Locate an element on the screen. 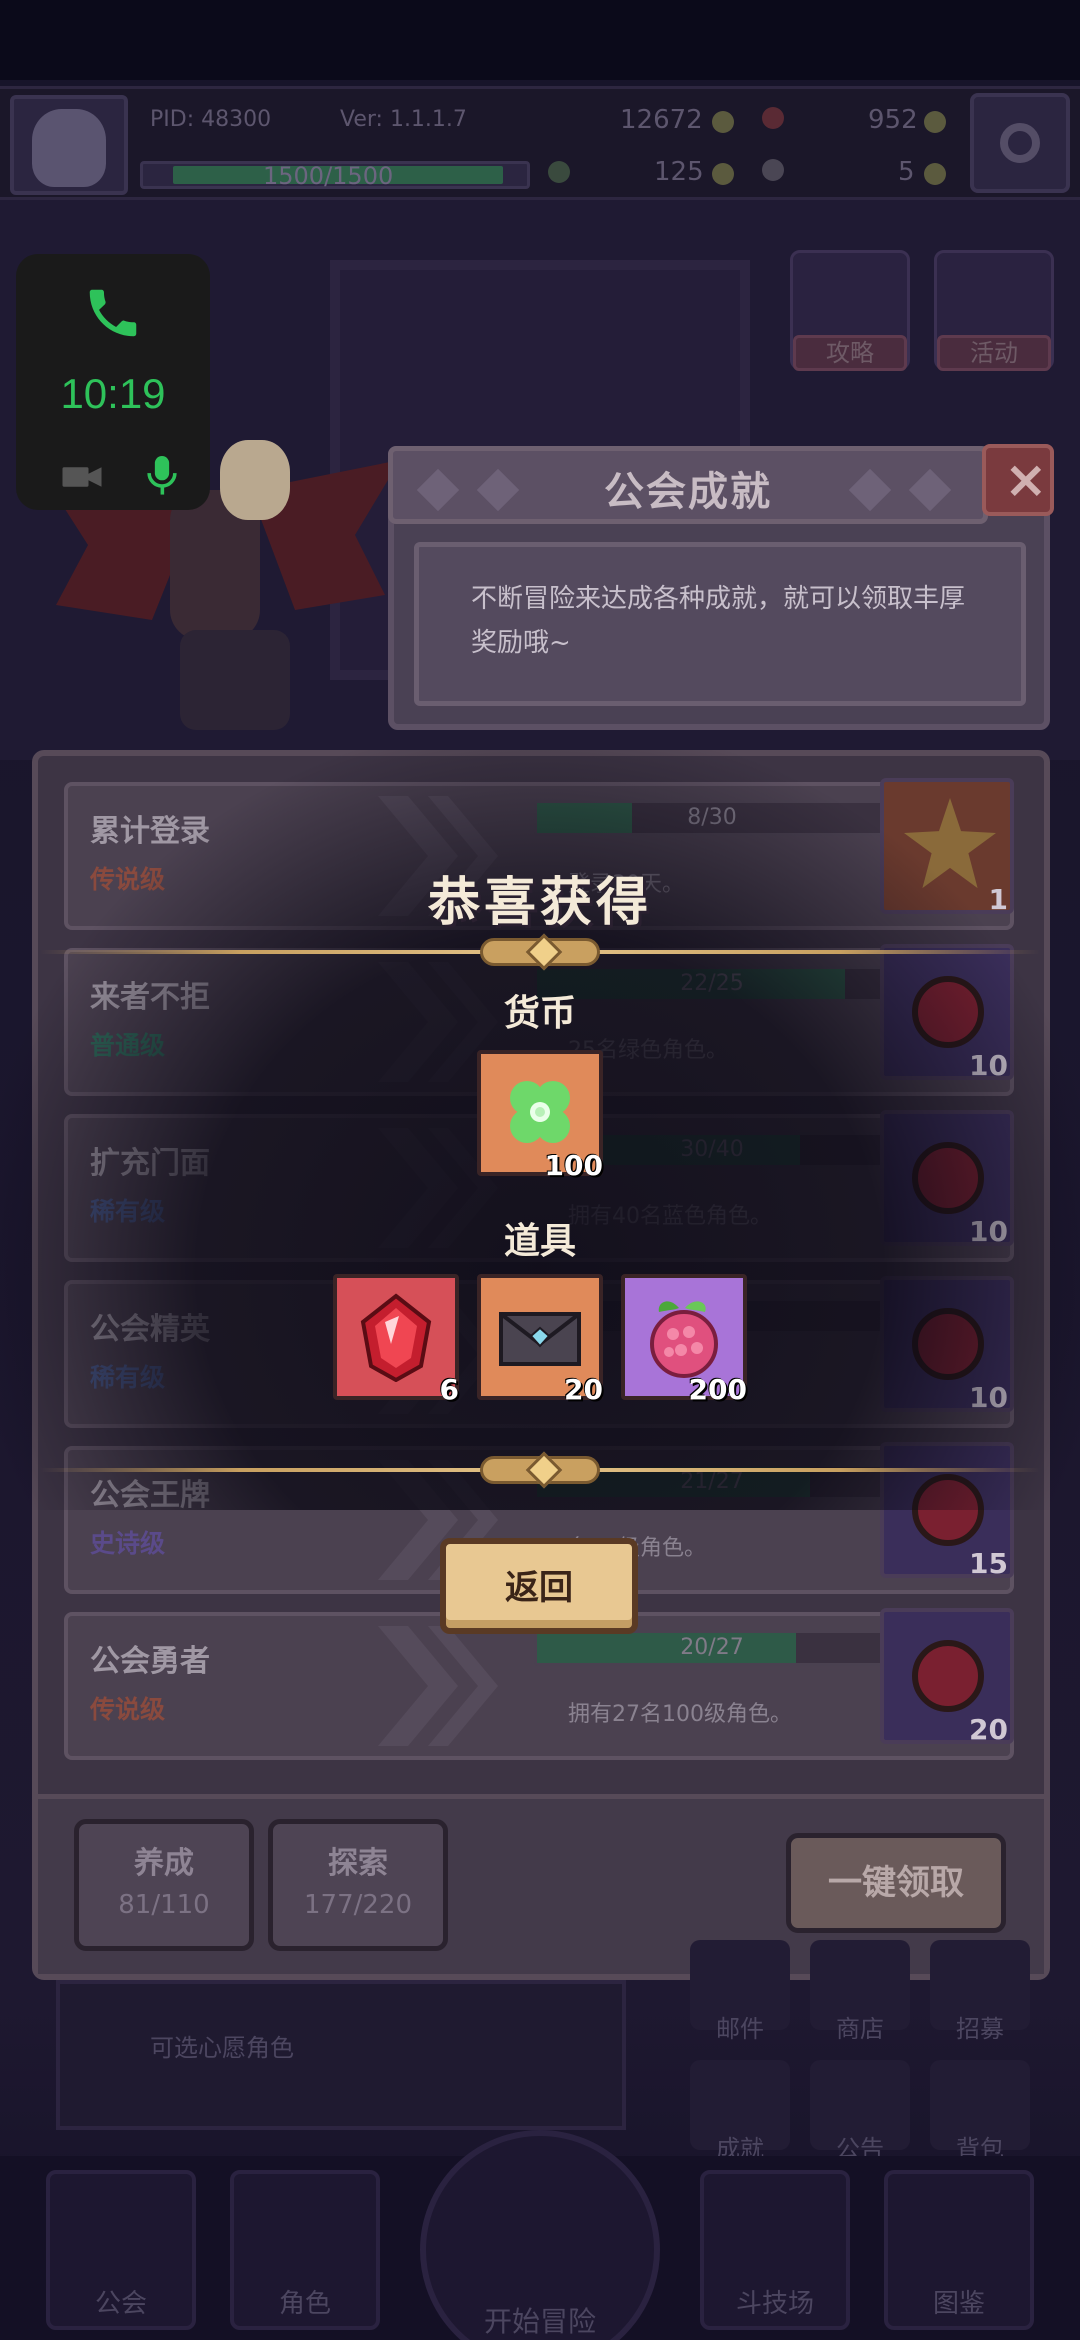 This screenshot has width=1080, height=2340. reward-item: 20 is located at coordinates (540, 1340).